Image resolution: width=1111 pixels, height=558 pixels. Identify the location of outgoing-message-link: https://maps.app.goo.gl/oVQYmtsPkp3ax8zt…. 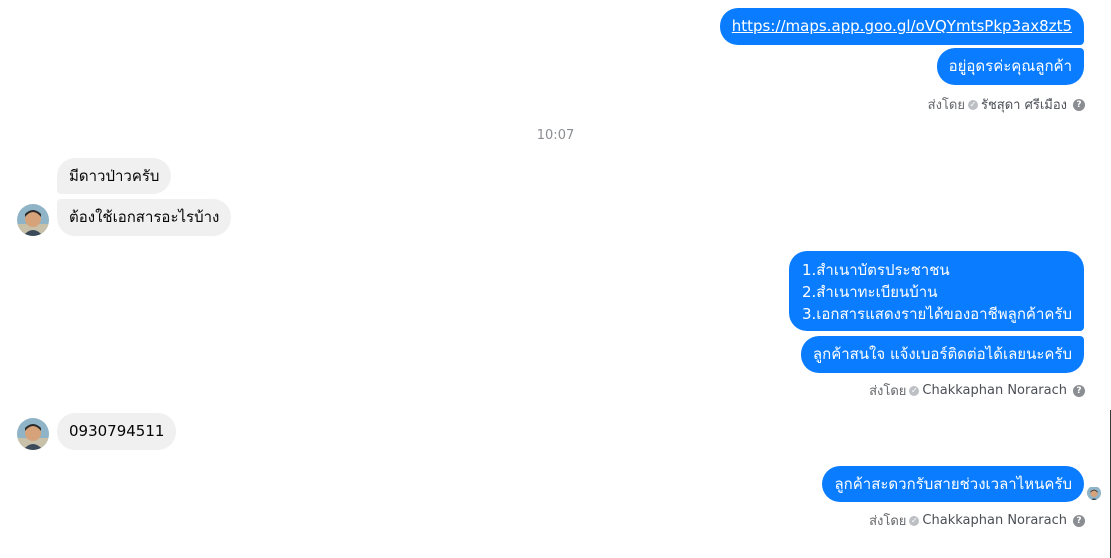
(901, 26).